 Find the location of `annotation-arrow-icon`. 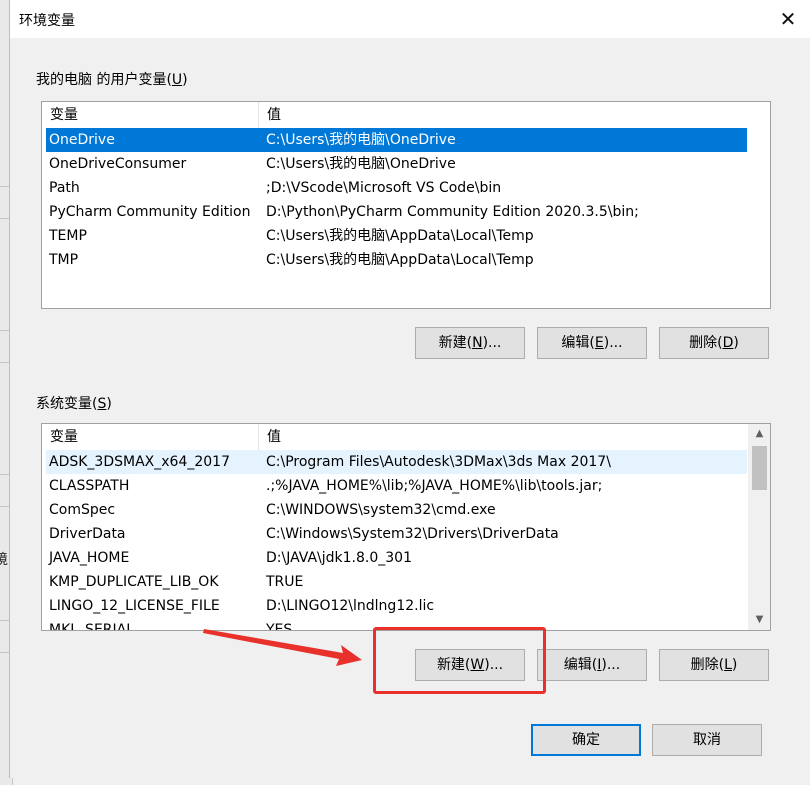

annotation-arrow-icon is located at coordinates (282, 647).